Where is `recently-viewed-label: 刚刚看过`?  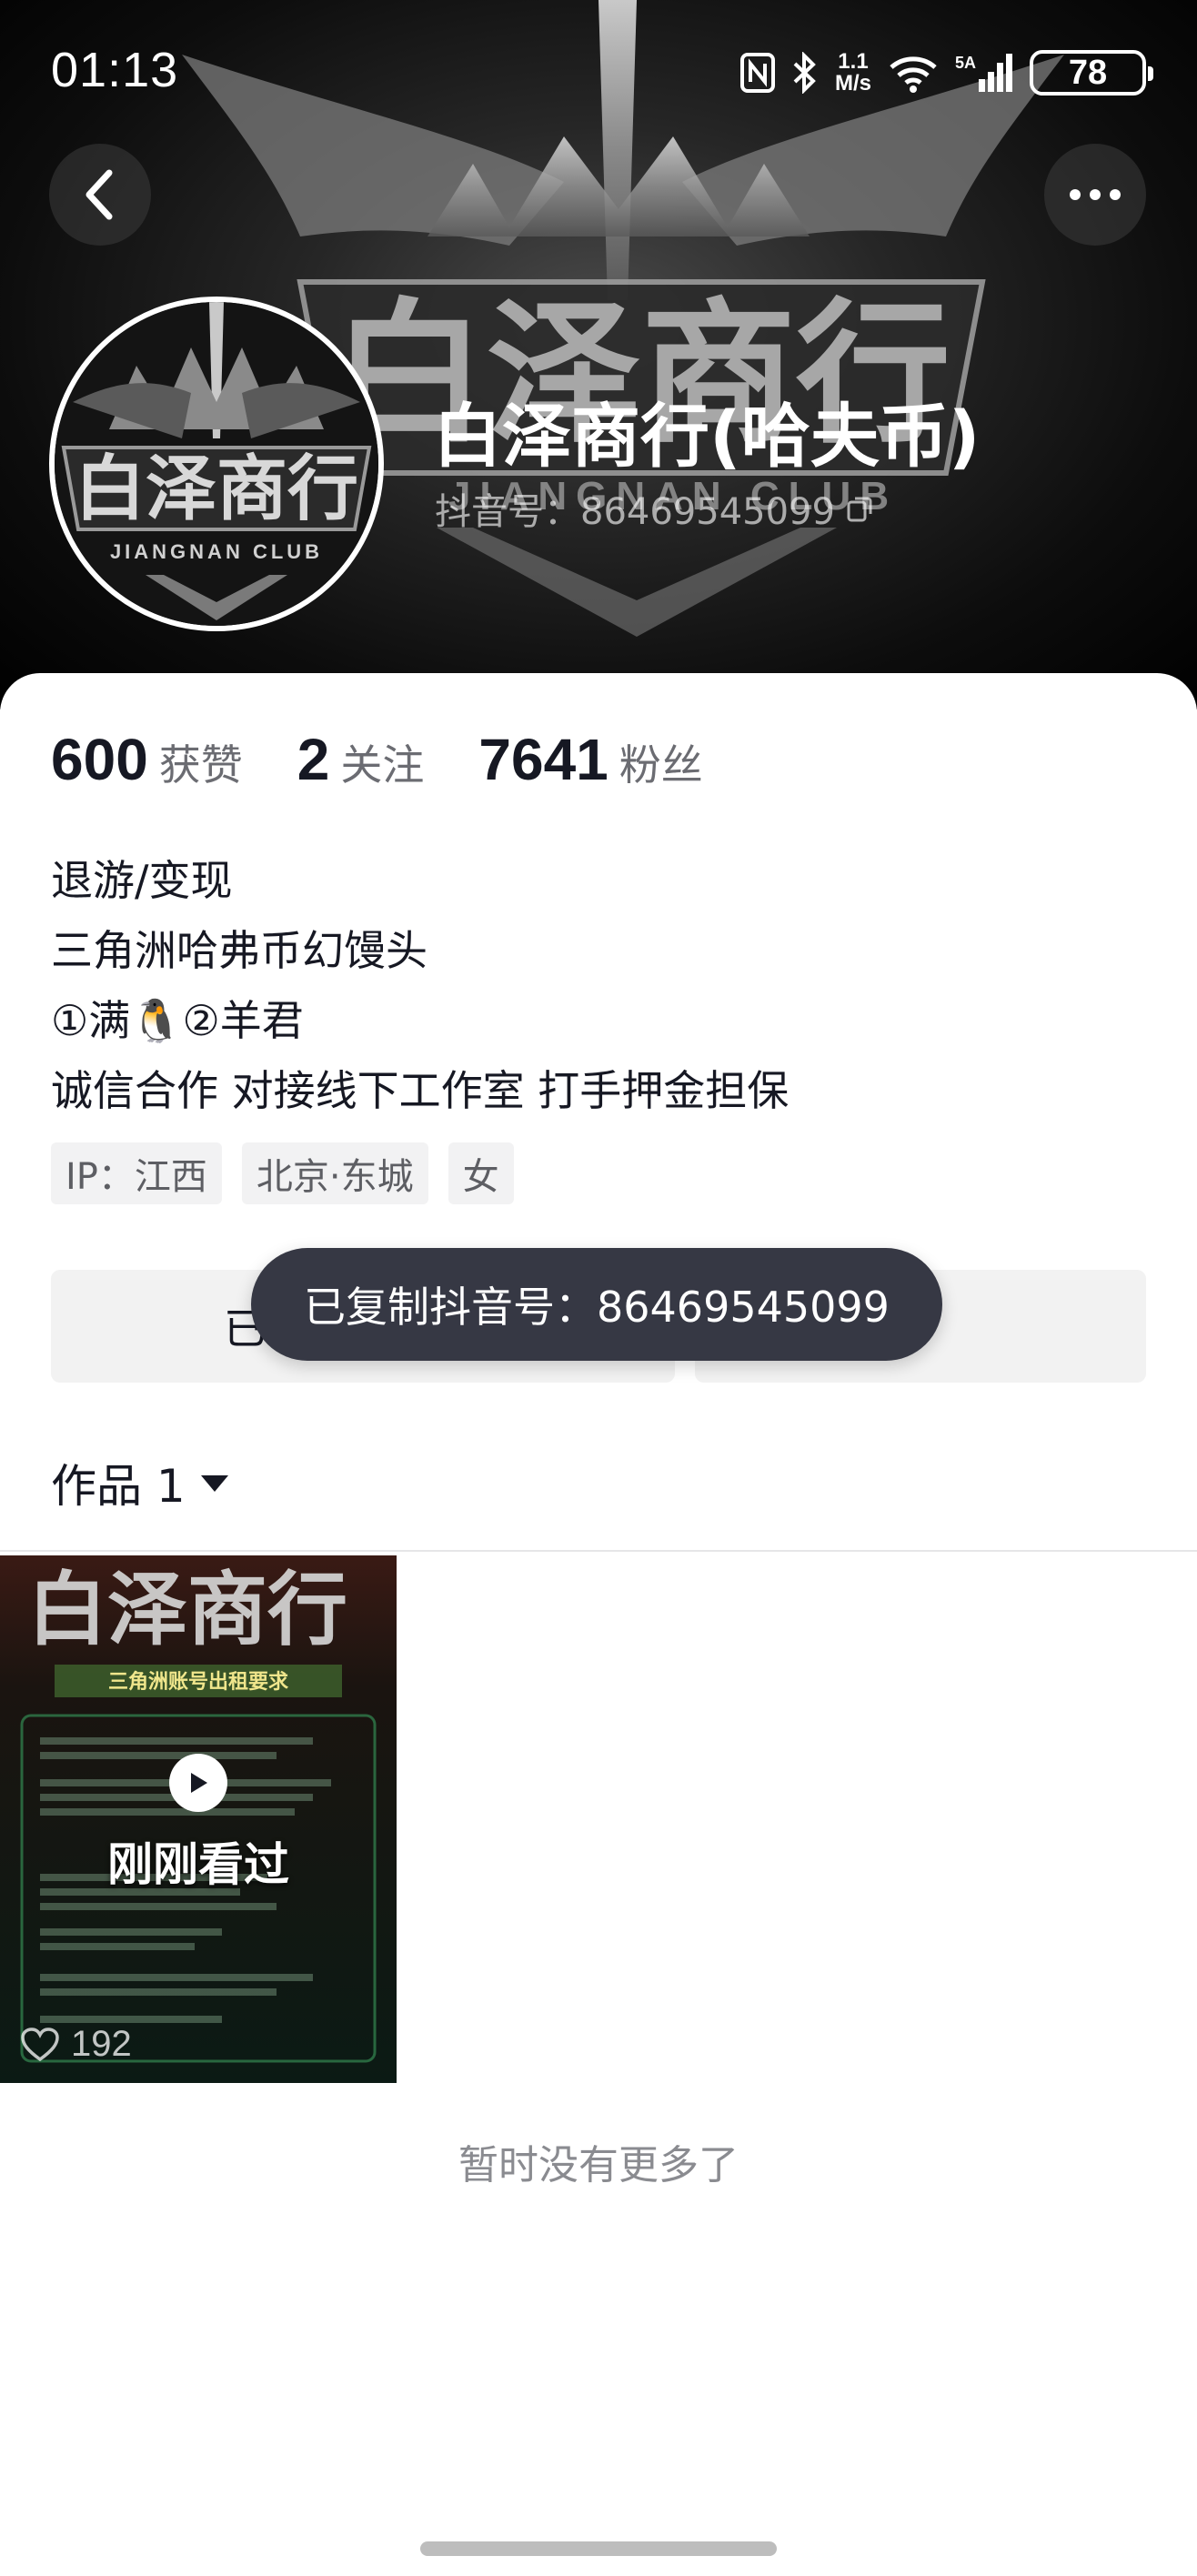 recently-viewed-label: 刚刚看过 is located at coordinates (198, 1864).